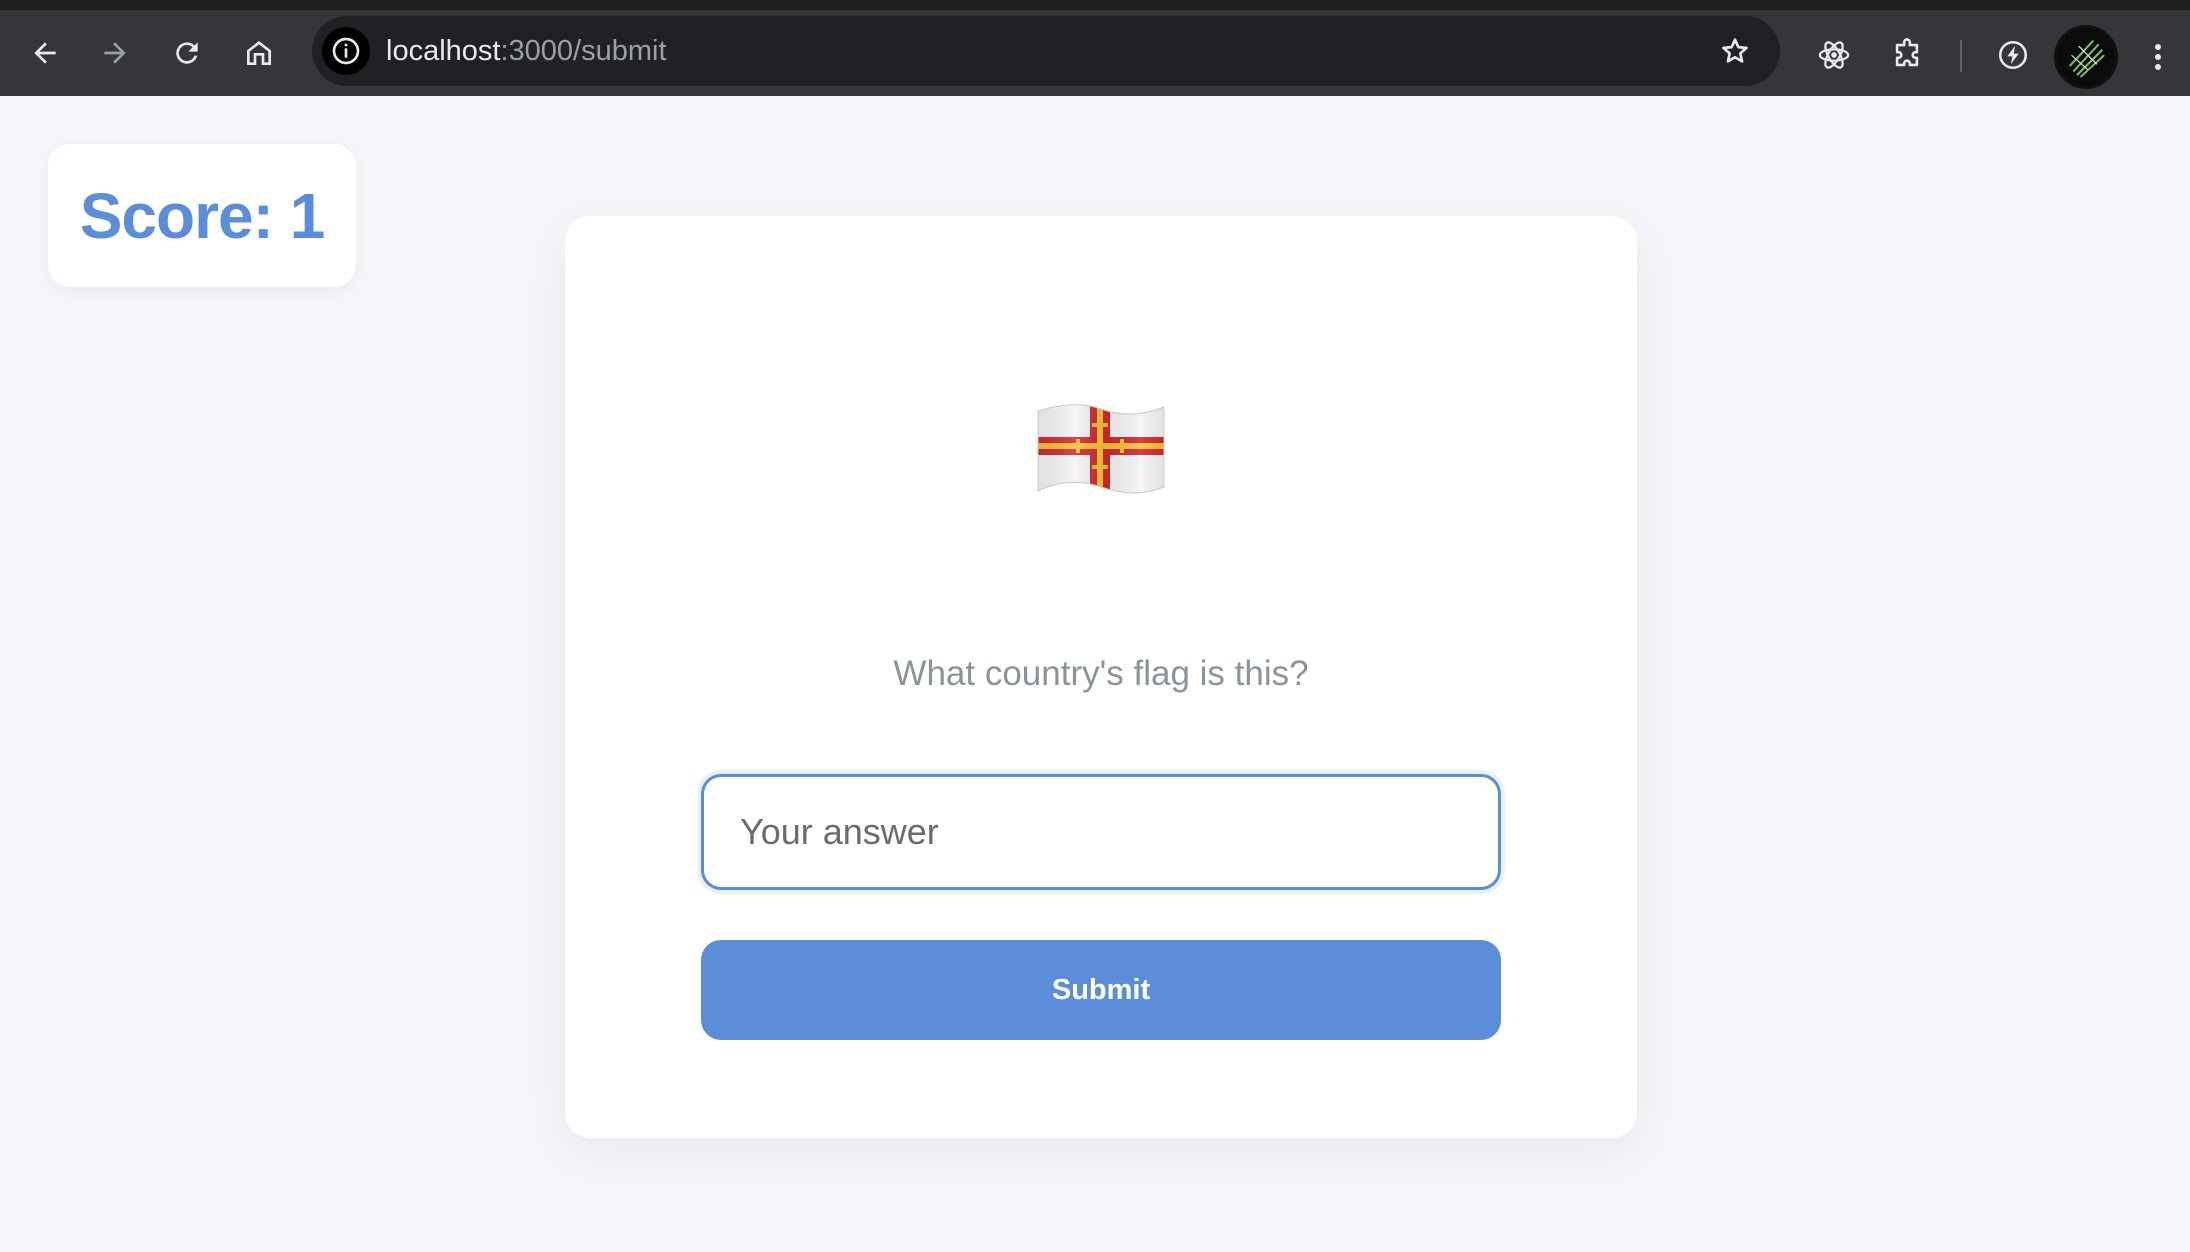  Describe the element at coordinates (1101, 451) in the screenshot. I see `flag-guernsey-icon` at that location.